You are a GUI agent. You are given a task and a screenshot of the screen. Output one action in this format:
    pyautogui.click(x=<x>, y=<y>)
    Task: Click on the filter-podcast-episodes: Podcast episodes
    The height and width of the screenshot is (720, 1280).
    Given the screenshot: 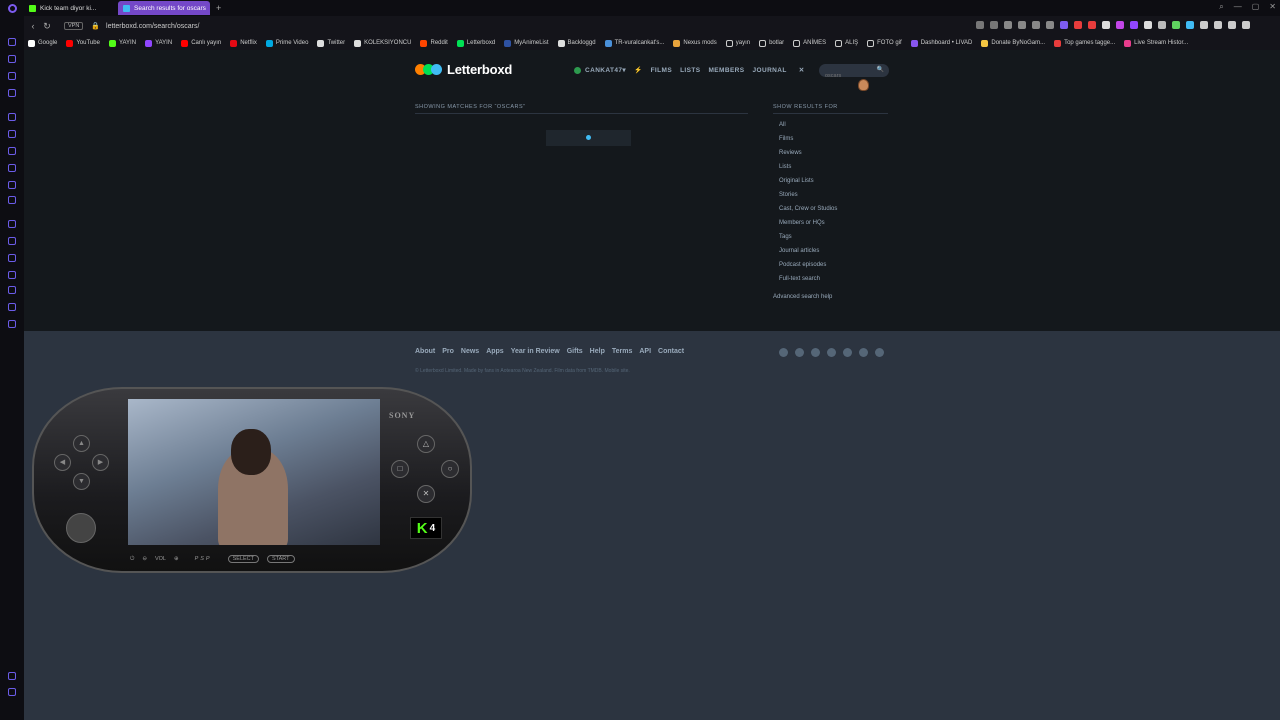 What is the action you would take?
    pyautogui.click(x=830, y=268)
    